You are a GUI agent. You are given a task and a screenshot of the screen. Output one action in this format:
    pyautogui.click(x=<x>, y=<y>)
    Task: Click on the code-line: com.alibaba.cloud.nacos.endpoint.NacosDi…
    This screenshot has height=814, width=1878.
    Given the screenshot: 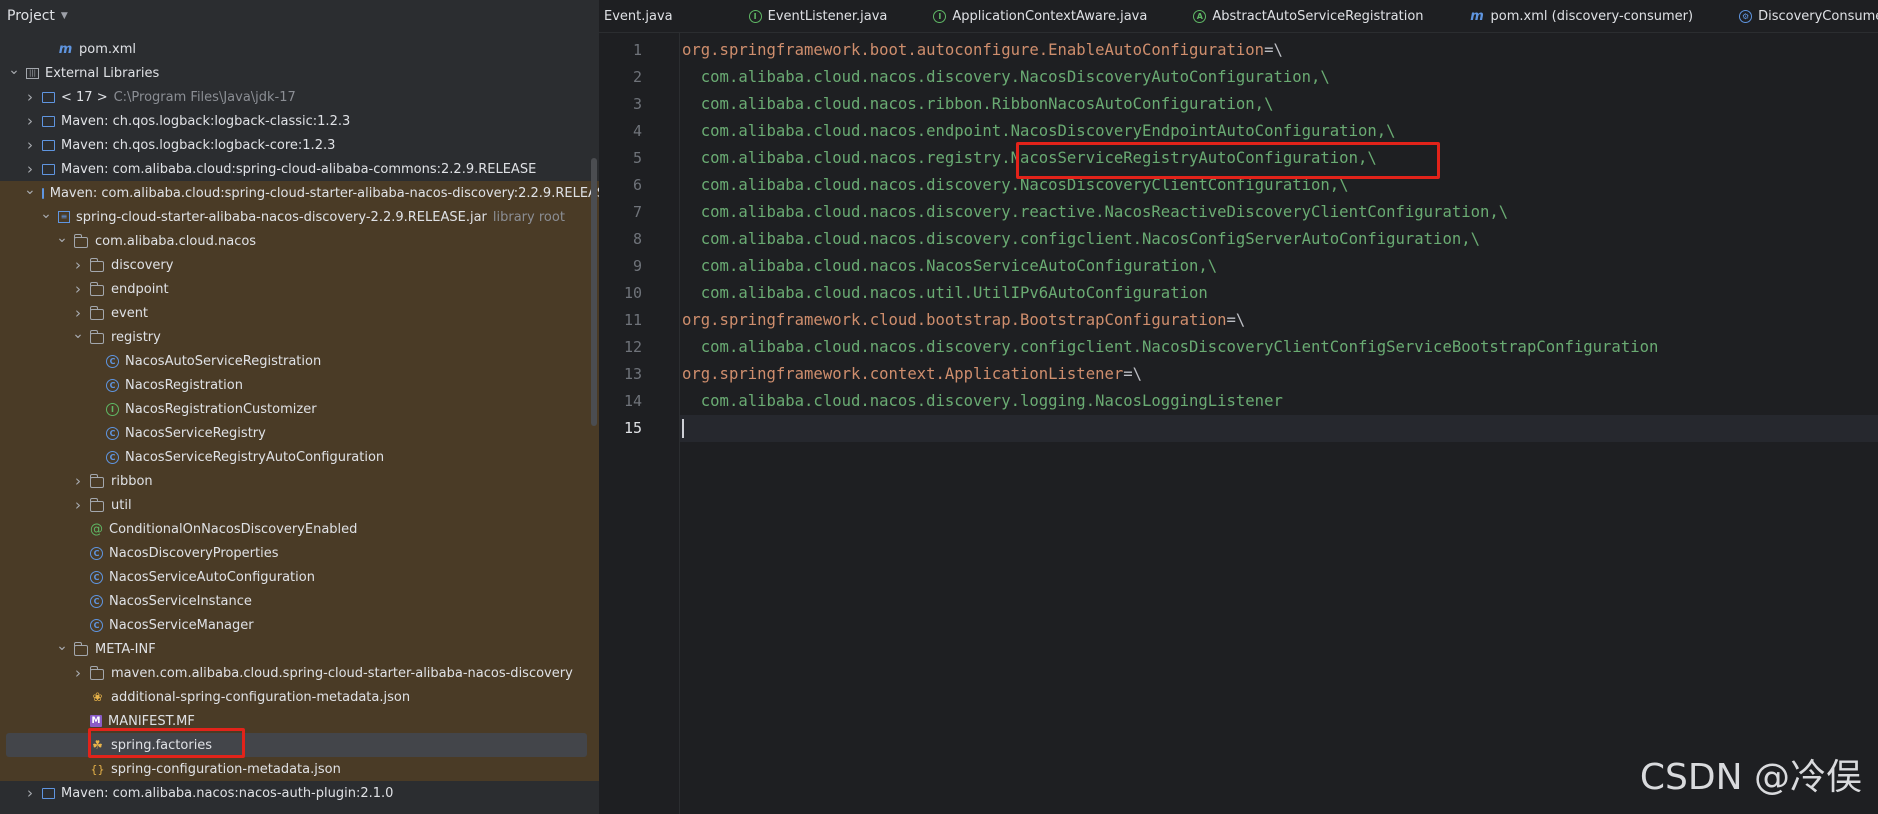 What is the action you would take?
    pyautogui.click(x=1279, y=131)
    